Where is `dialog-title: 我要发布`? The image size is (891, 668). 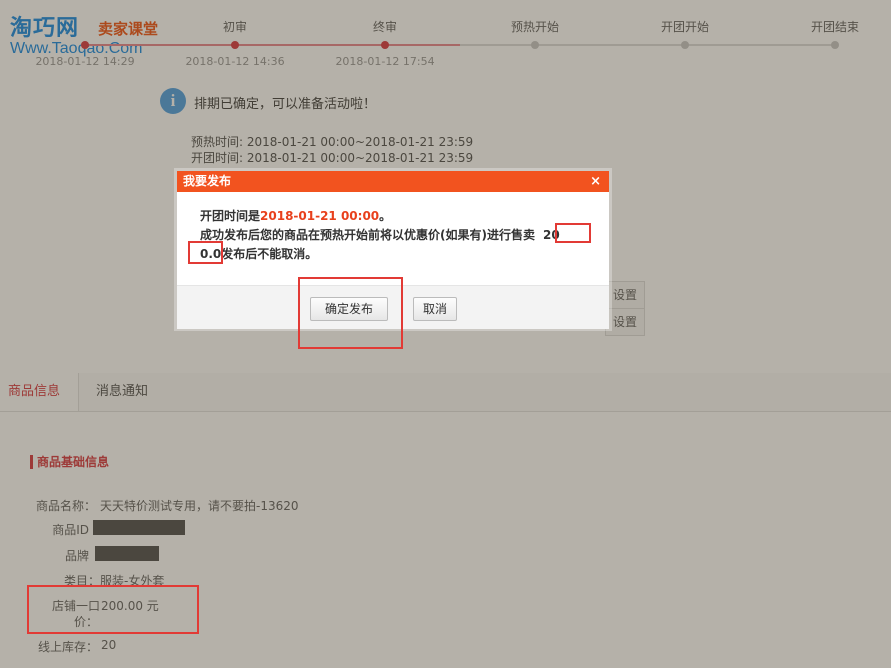 dialog-title: 我要发布 is located at coordinates (207, 181).